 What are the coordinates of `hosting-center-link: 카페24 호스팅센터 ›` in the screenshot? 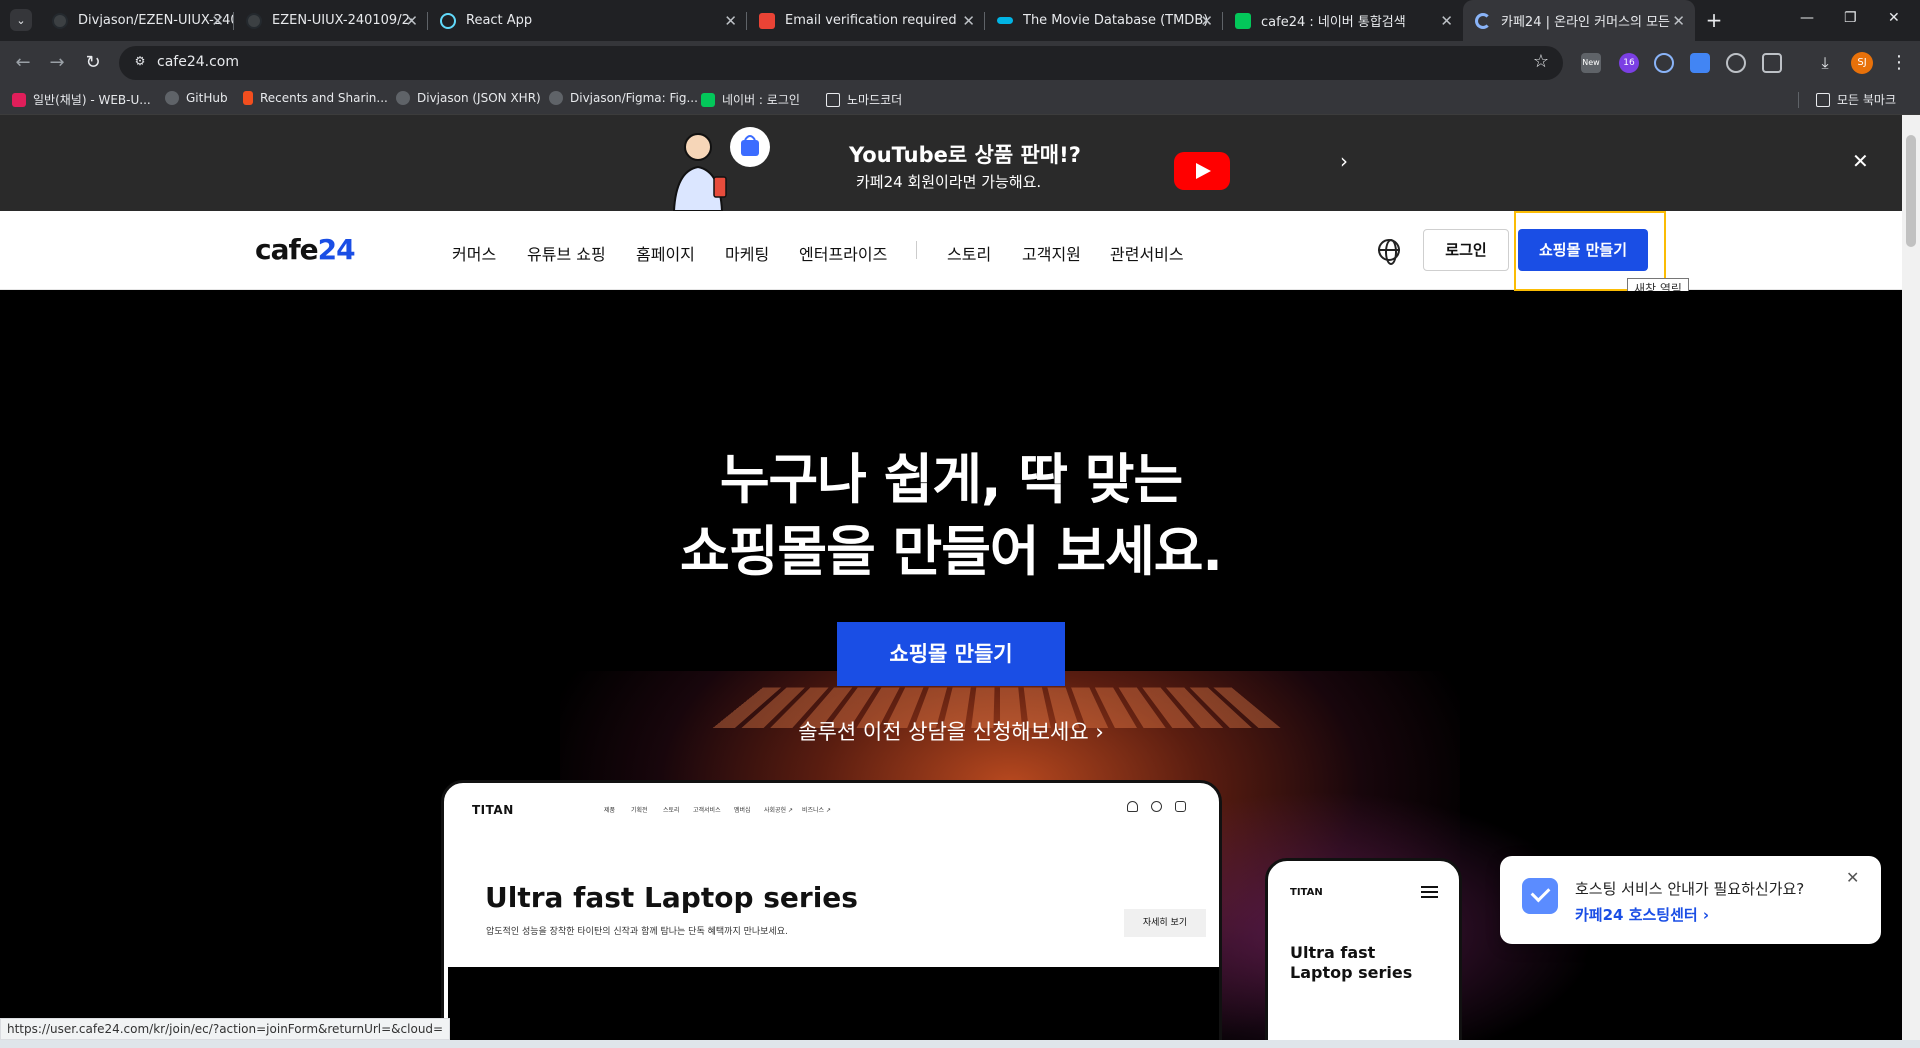 It's located at (1642, 914).